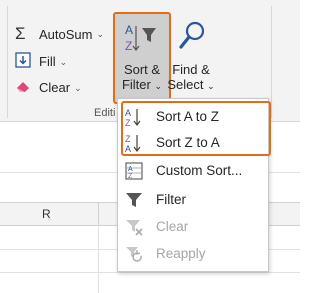 This screenshot has height=293, width=320. Describe the element at coordinates (134, 227) in the screenshot. I see `clear-filter-icon` at that location.